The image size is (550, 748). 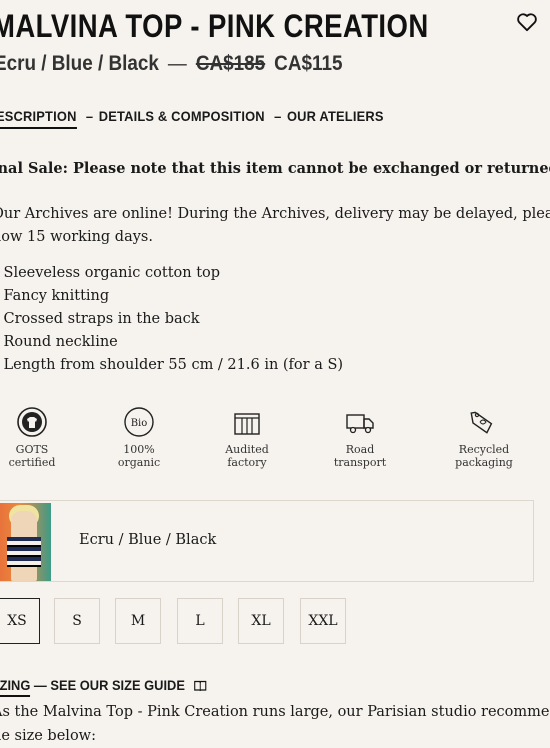 I want to click on product-color: Ecru / Blue / Black, so click(x=79, y=63).